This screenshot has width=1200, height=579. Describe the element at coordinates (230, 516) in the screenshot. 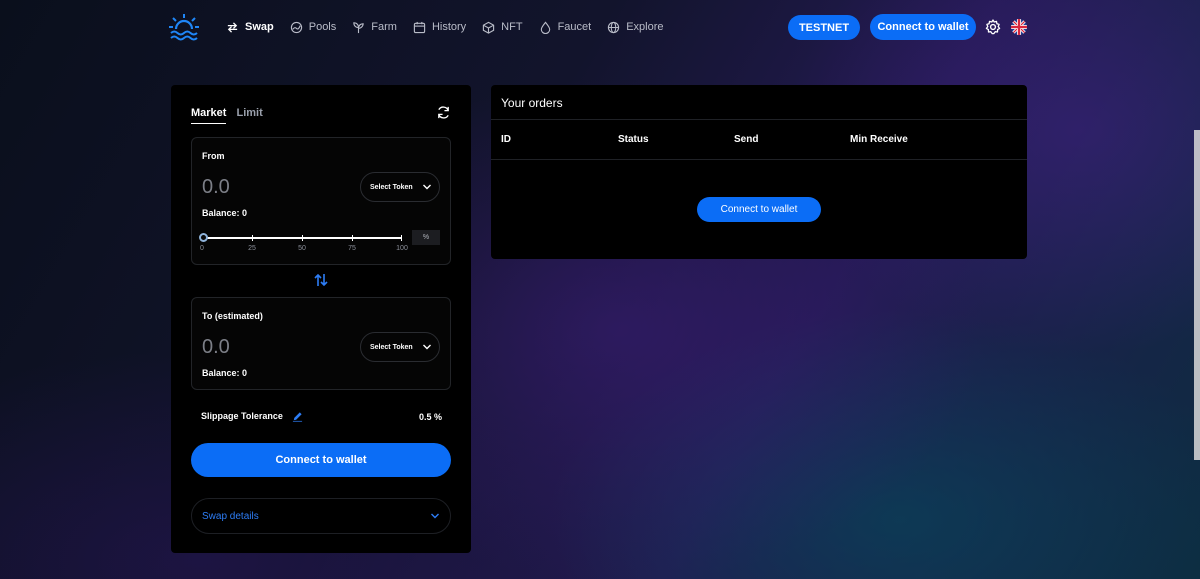

I see `swap-details-label: Swap details` at that location.